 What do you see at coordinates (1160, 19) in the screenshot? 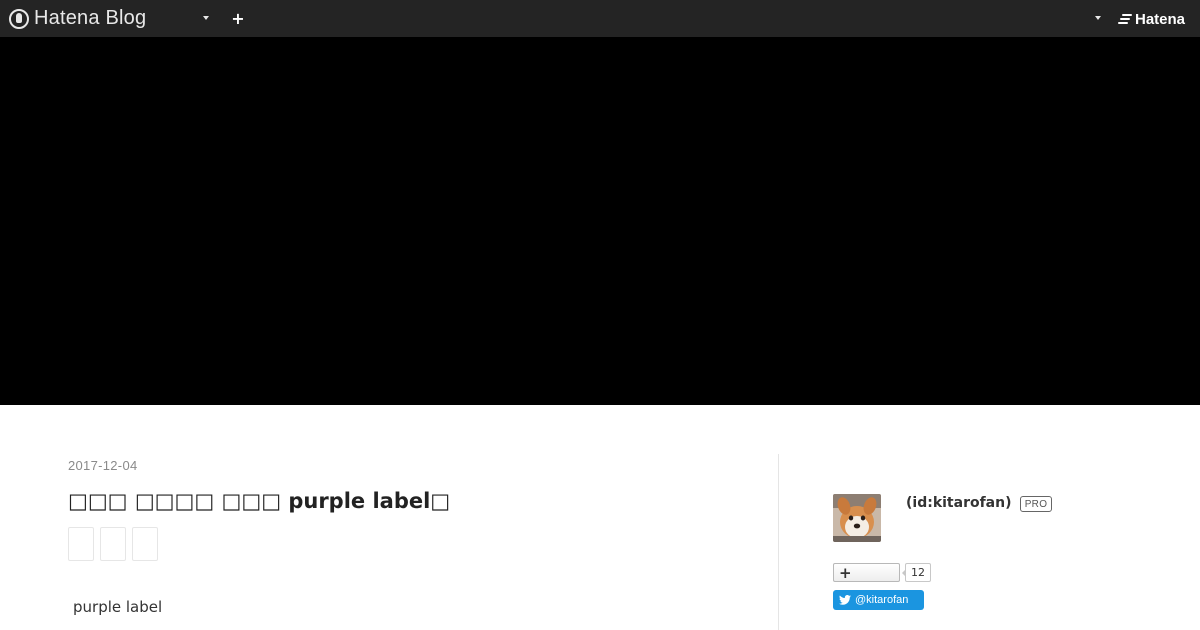
I see `hatena-logo-text: Hatena` at bounding box center [1160, 19].